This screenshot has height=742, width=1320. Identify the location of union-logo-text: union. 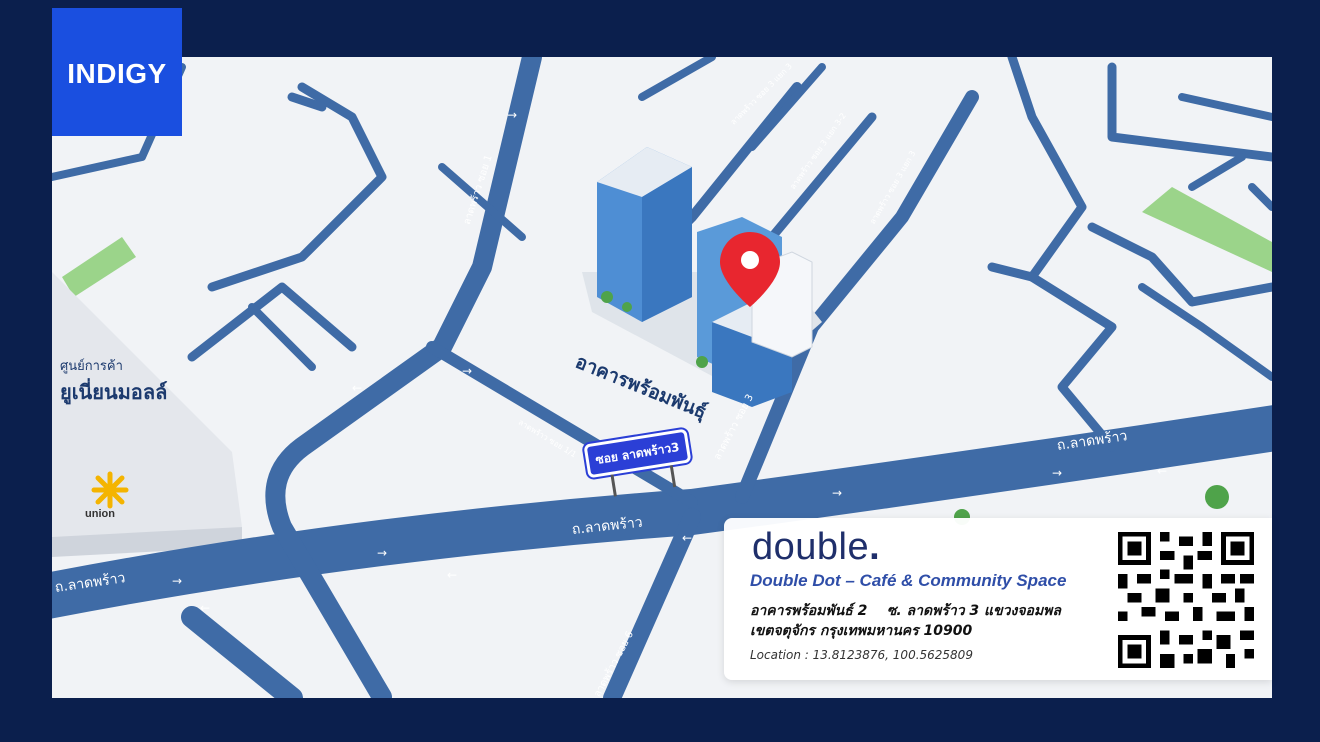
(100, 514).